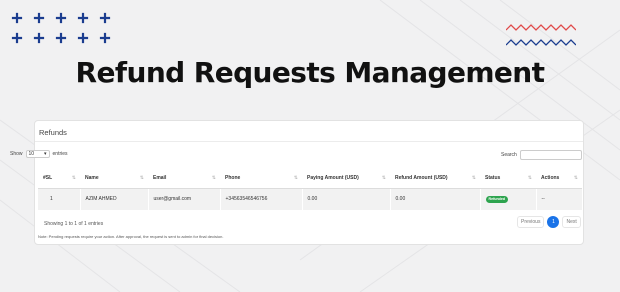 This screenshot has width=620, height=292. Describe the element at coordinates (435, 199) in the screenshot. I see `cell-refund-amount: 0.00` at that location.